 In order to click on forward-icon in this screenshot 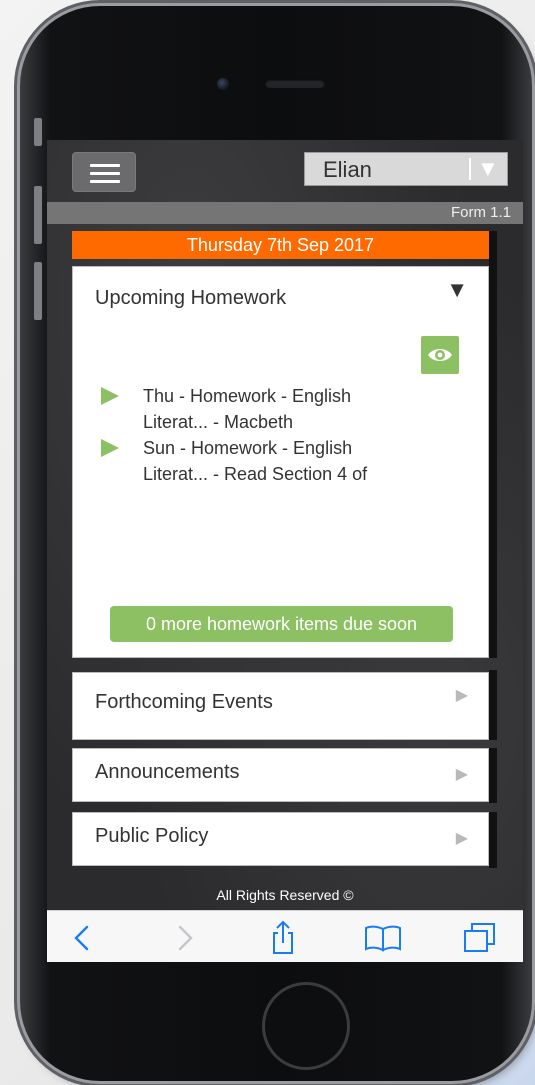, I will do `click(185, 938)`.